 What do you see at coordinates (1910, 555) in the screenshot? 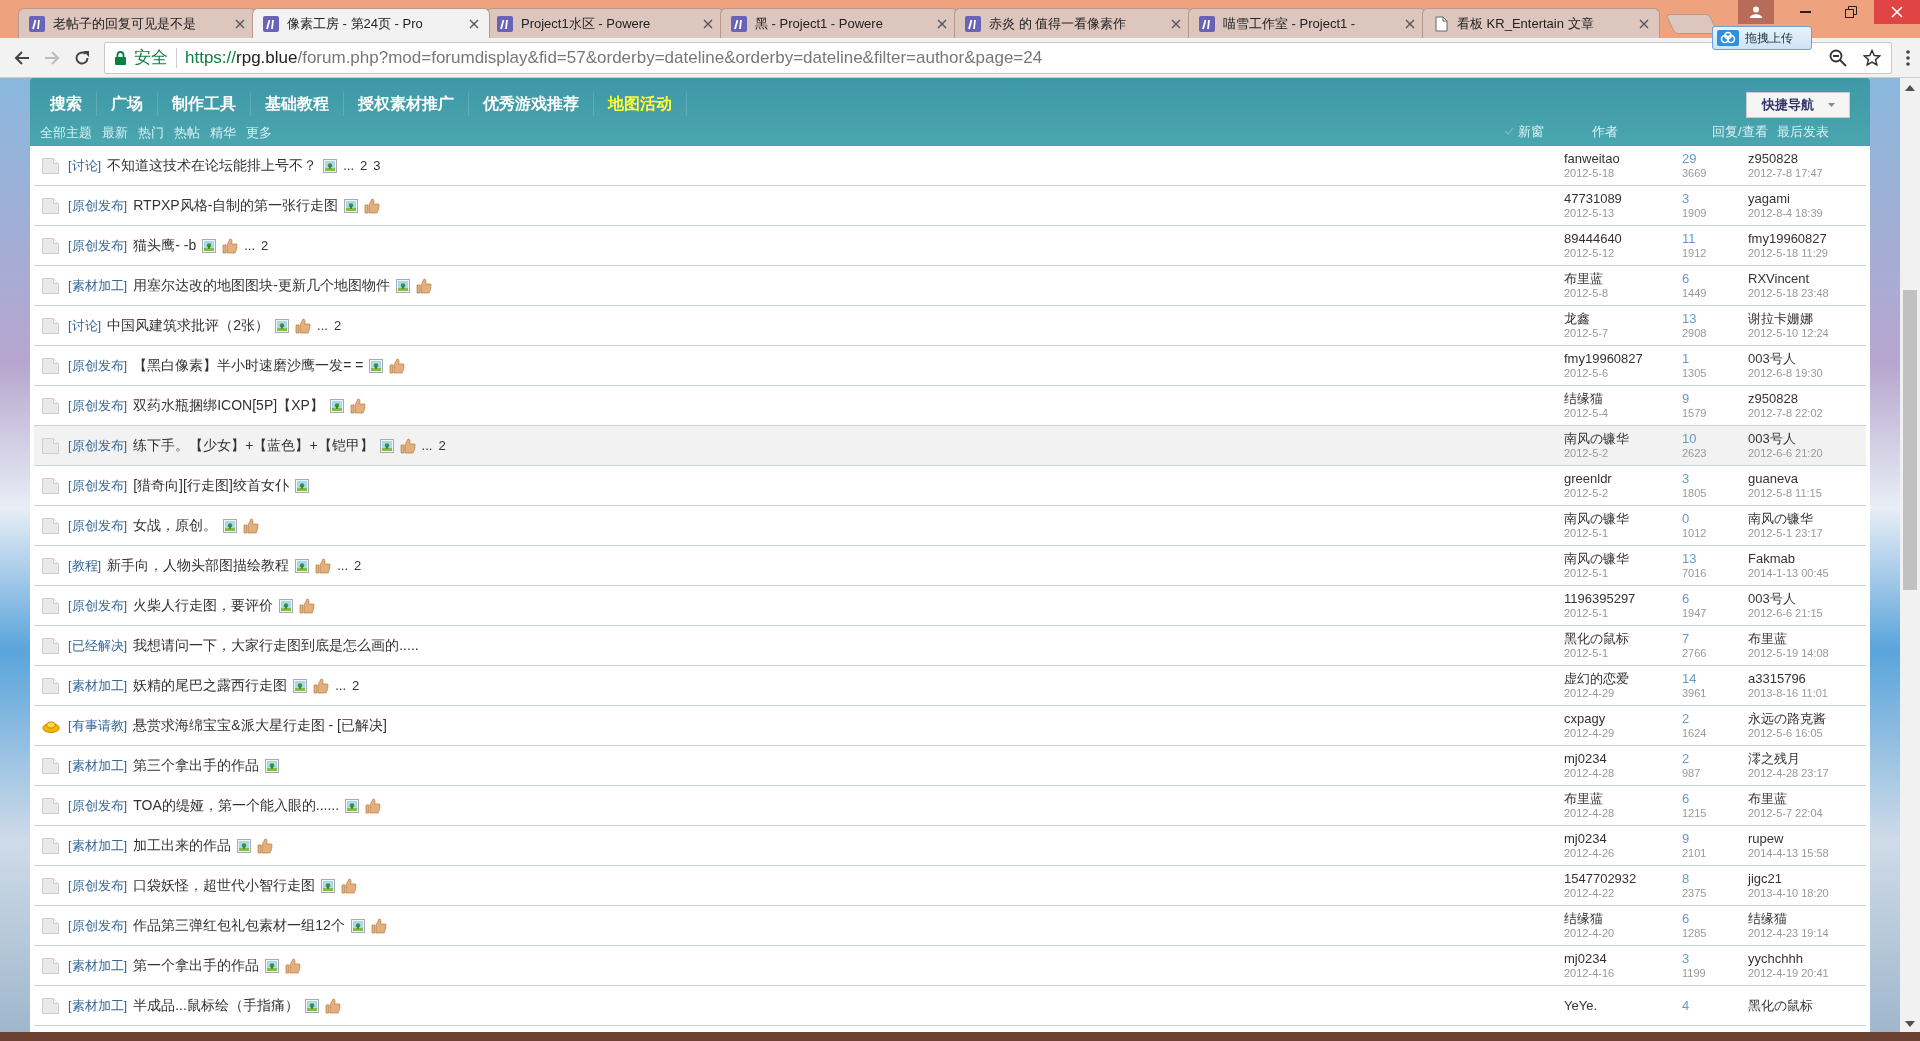
I see `scrollbar` at bounding box center [1910, 555].